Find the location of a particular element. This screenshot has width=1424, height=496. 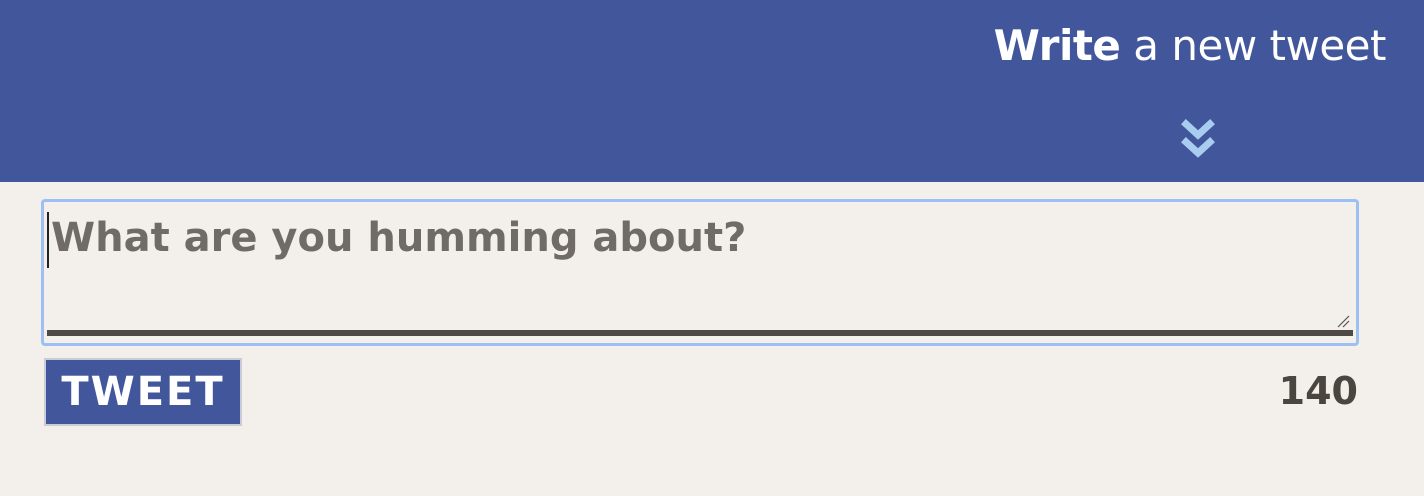

resize-handle-icon is located at coordinates (1343, 321).